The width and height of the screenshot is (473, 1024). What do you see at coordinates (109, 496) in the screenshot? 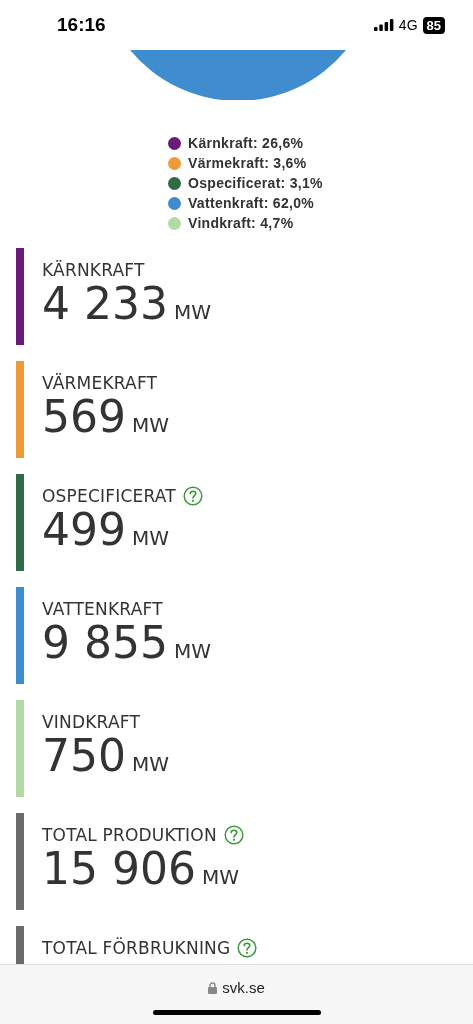
I see `metric-label: OSPECIFICERAT` at bounding box center [109, 496].